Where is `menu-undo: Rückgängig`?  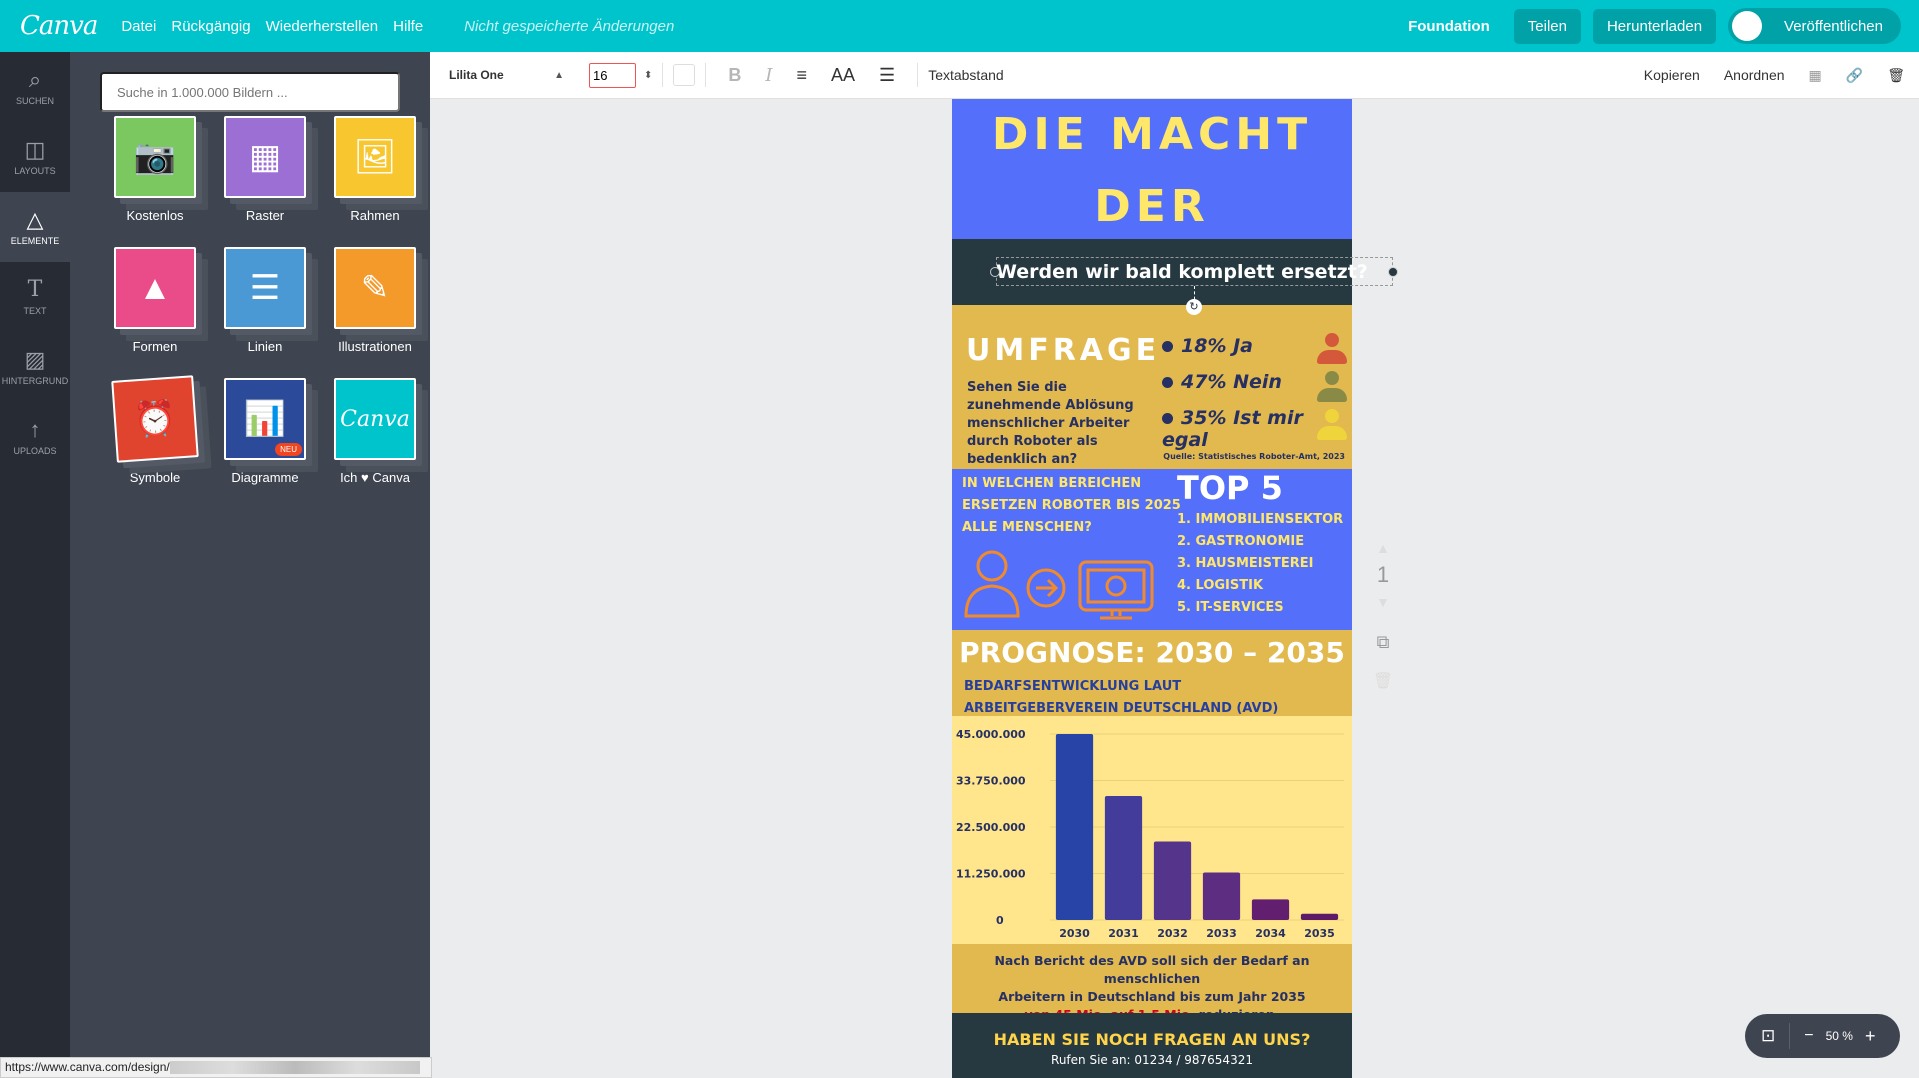 menu-undo: Rückgängig is located at coordinates (210, 26).